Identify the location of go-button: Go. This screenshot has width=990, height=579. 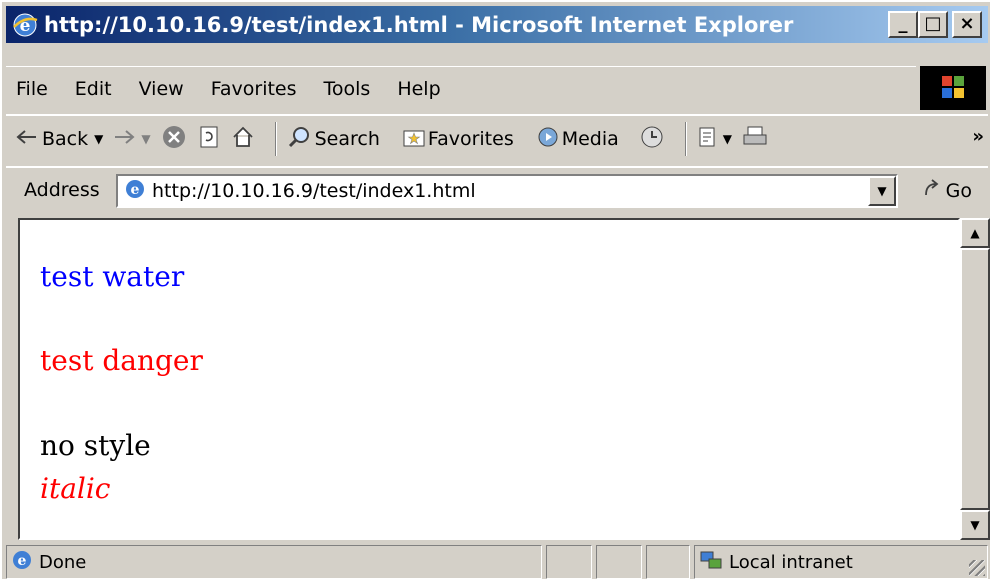
(947, 190).